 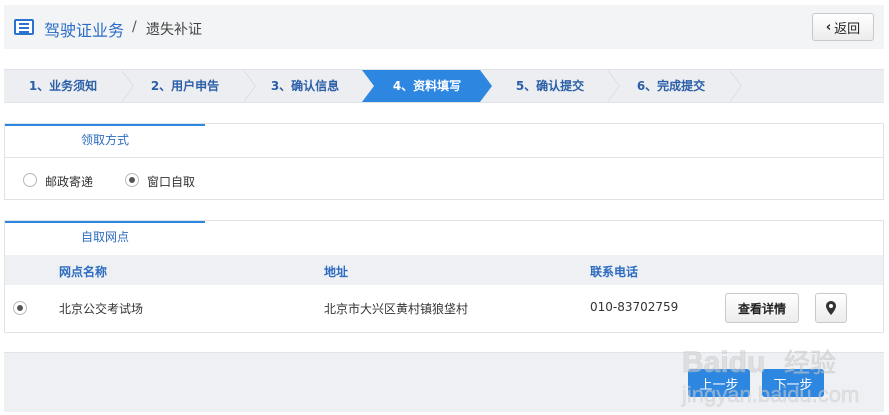 I want to click on column-header-name: 网点名称, so click(x=83, y=272).